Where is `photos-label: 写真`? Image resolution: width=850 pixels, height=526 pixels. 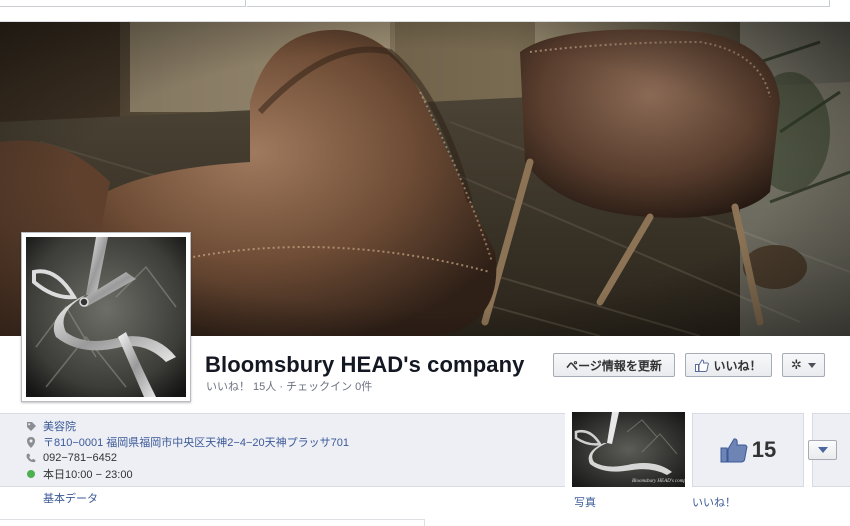 photos-label: 写真 is located at coordinates (585, 502).